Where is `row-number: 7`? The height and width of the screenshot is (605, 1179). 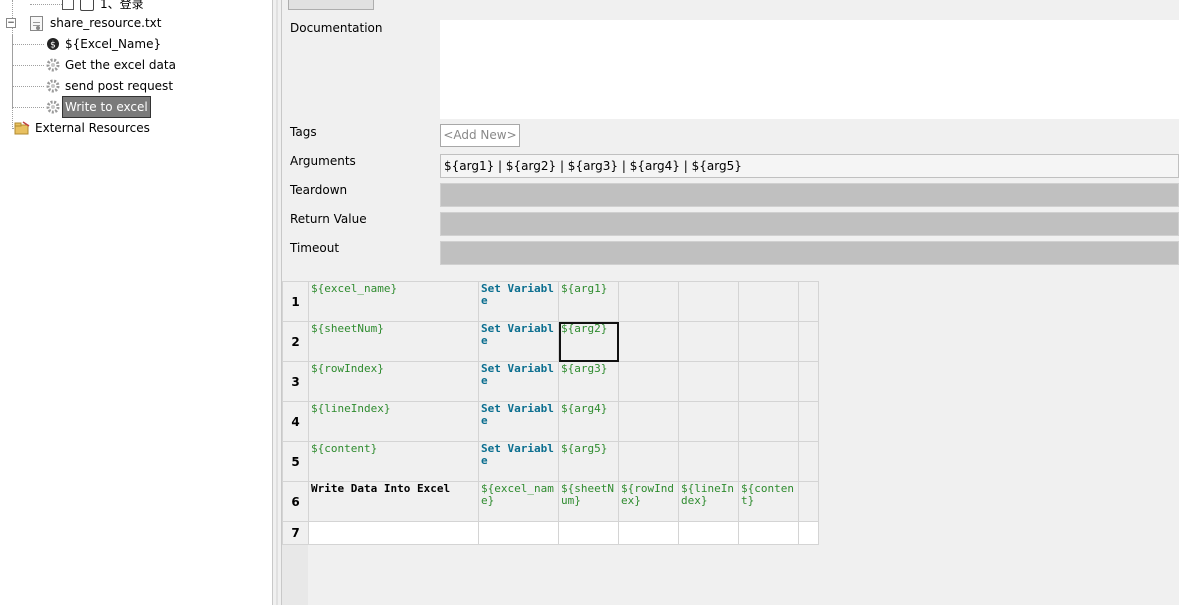 row-number: 7 is located at coordinates (295, 533).